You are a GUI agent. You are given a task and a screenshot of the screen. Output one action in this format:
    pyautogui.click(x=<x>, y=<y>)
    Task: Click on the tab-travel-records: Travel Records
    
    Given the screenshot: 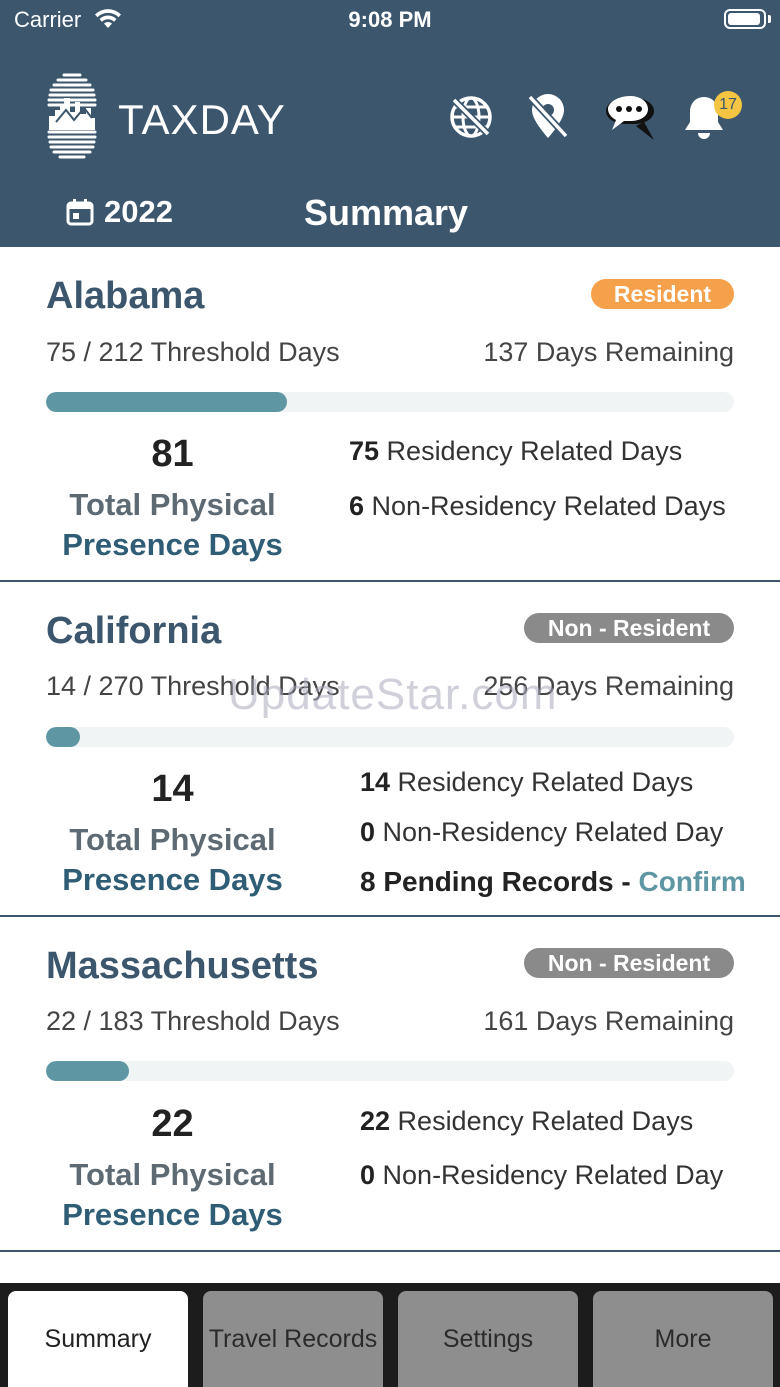 What is the action you would take?
    pyautogui.click(x=293, y=1339)
    